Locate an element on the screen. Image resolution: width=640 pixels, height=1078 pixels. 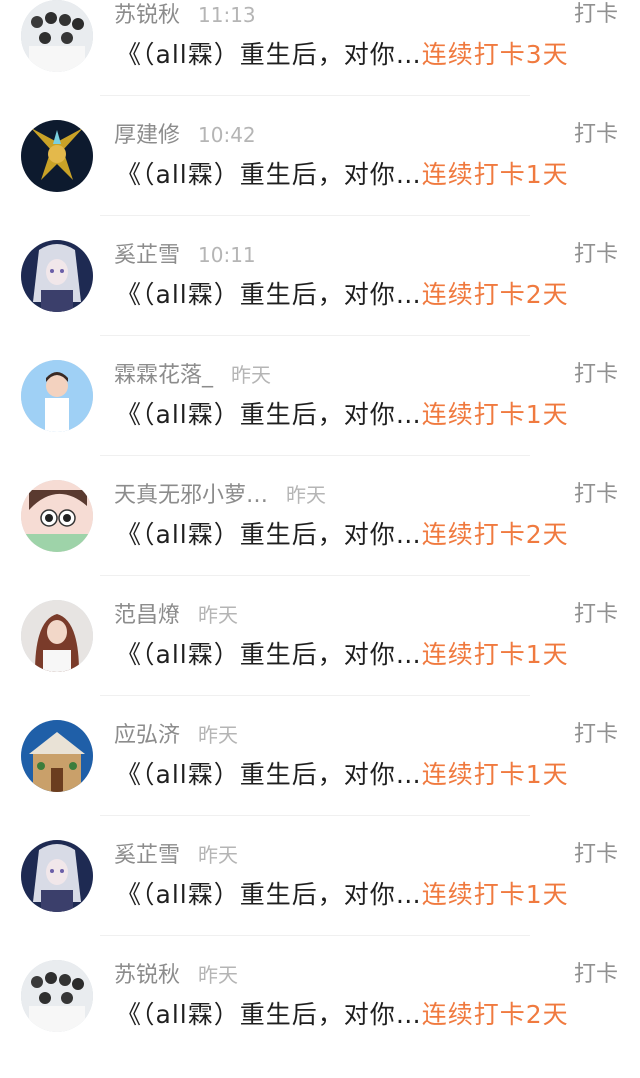
user-name: 应弘济 is located at coordinates (147, 735).